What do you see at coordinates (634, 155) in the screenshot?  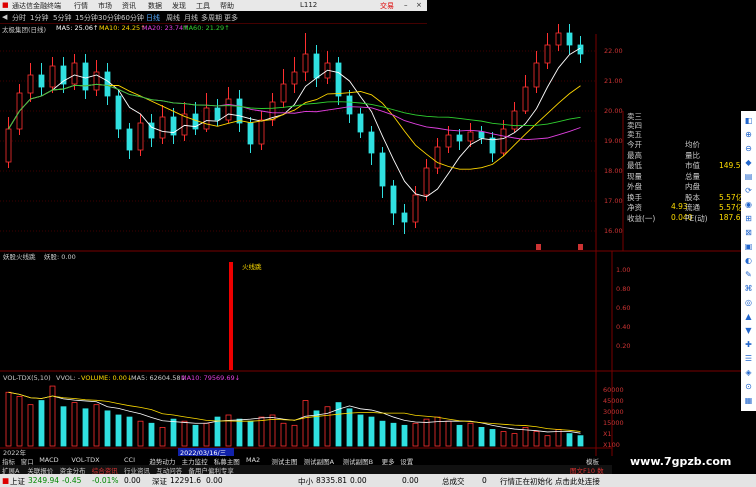 I see `quote-label-left: 最高` at bounding box center [634, 155].